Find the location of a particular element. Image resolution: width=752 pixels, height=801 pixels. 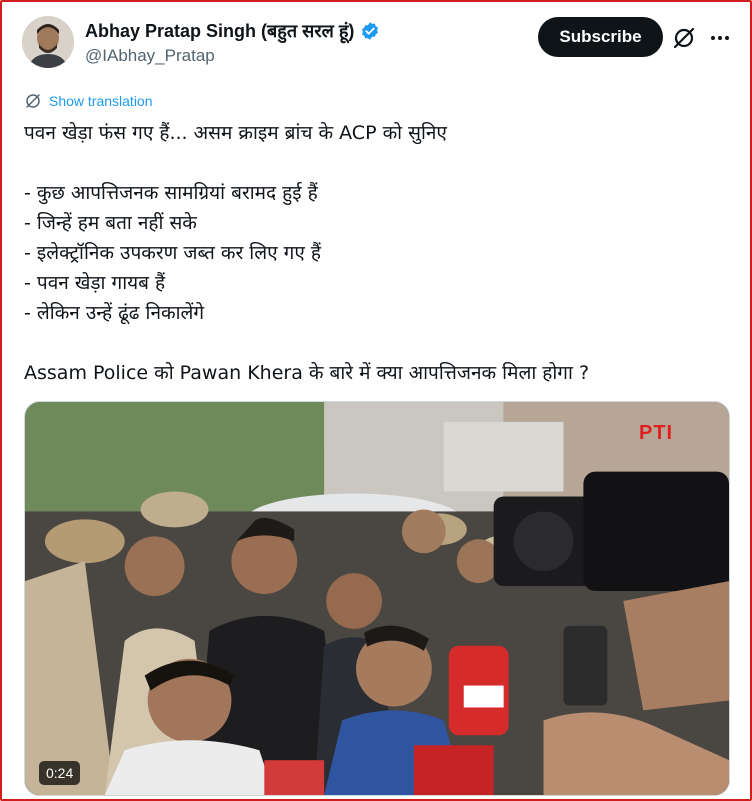

verified-badge-icon is located at coordinates (370, 31).